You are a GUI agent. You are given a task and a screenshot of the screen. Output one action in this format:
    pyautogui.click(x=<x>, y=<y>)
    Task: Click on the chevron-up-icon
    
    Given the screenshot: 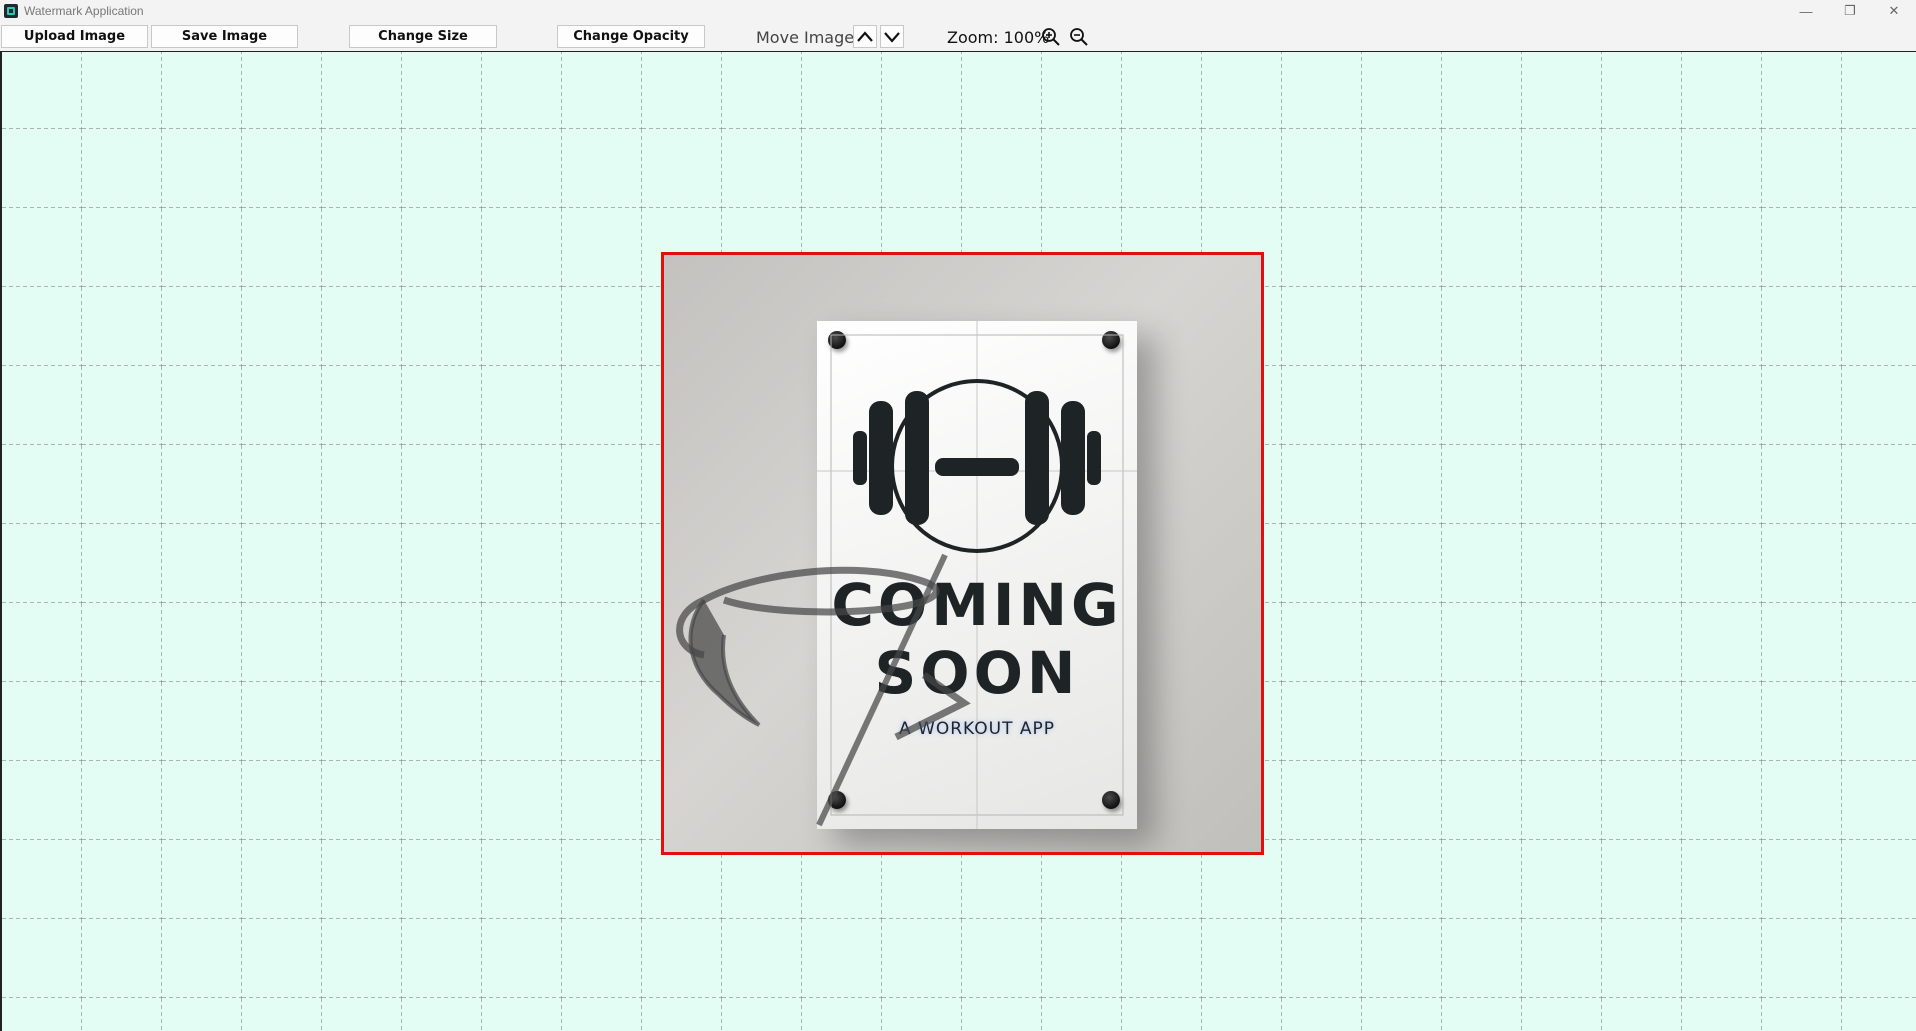 What is the action you would take?
    pyautogui.click(x=865, y=36)
    